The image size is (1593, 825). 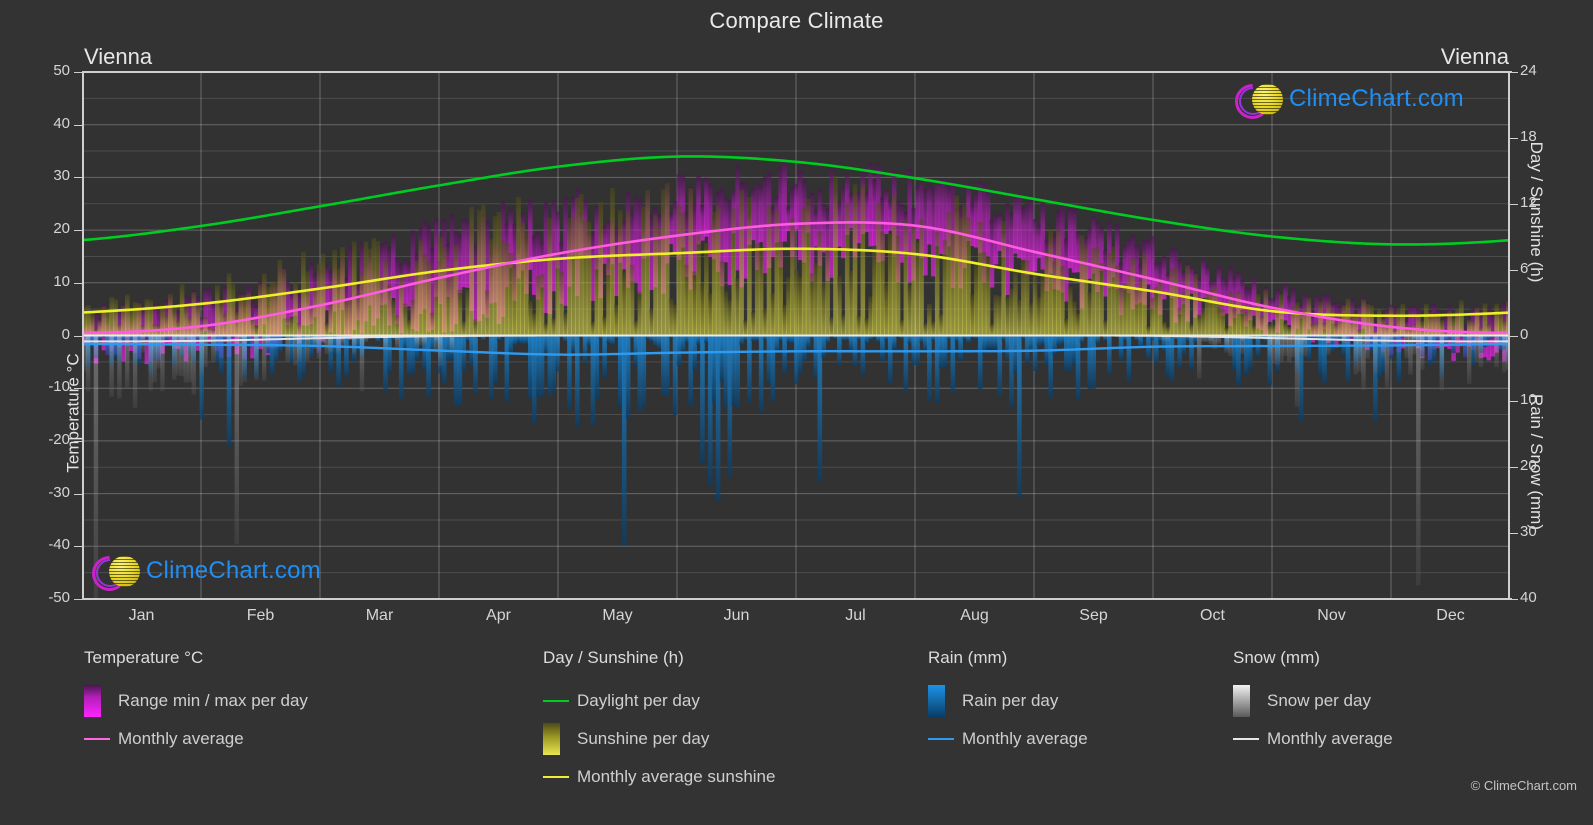 I want to click on legend-item-label: Snow per day, so click(x=1319, y=700).